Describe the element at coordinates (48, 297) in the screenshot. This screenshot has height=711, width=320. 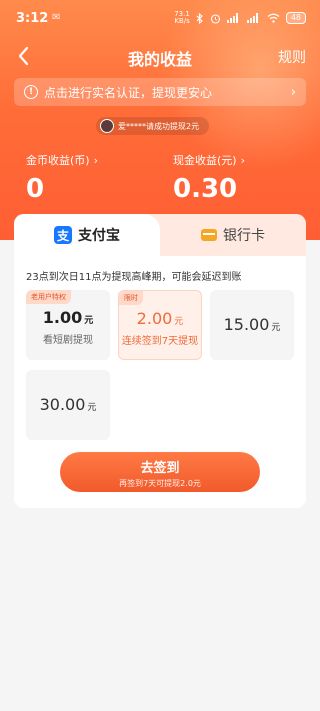
I see `option-badge: 老用户特权` at that location.